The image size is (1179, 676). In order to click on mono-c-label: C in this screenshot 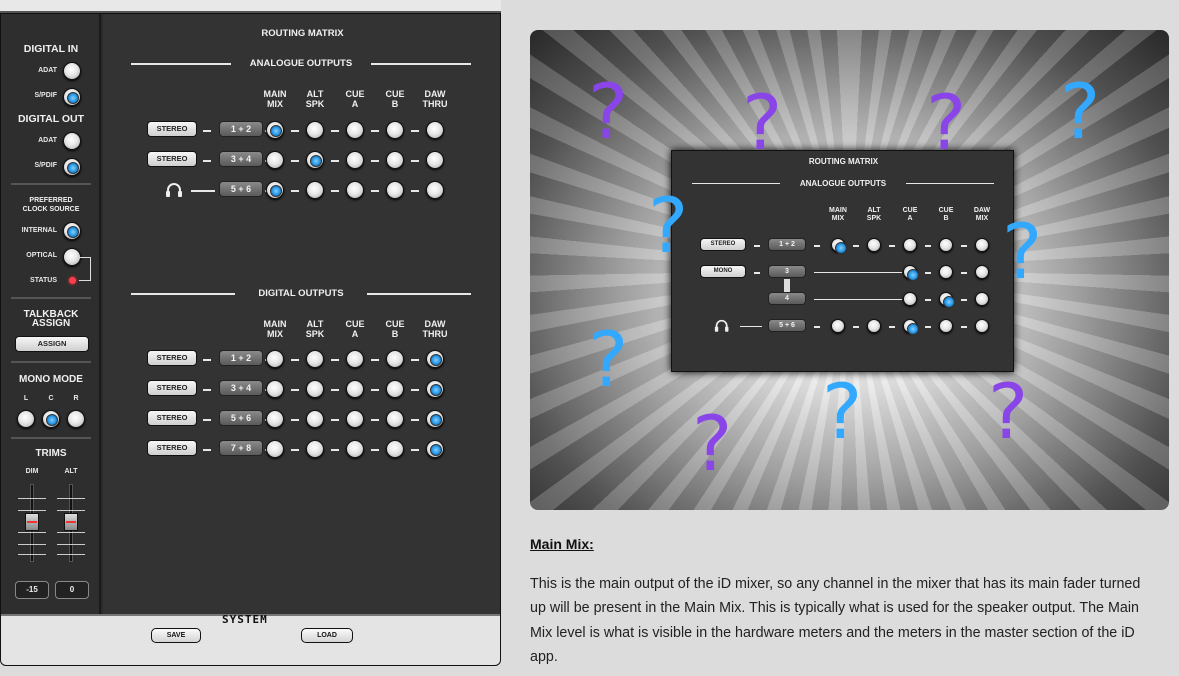, I will do `click(51, 398)`.